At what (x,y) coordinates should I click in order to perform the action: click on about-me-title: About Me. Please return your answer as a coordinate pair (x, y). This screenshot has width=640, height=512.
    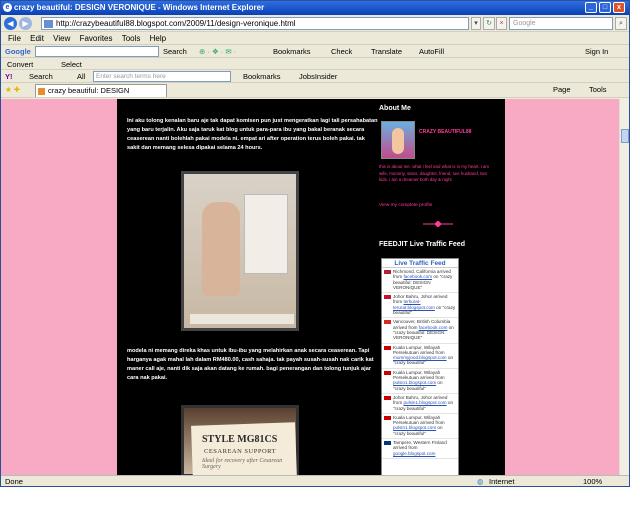
    Looking at the image, I should click on (395, 108).